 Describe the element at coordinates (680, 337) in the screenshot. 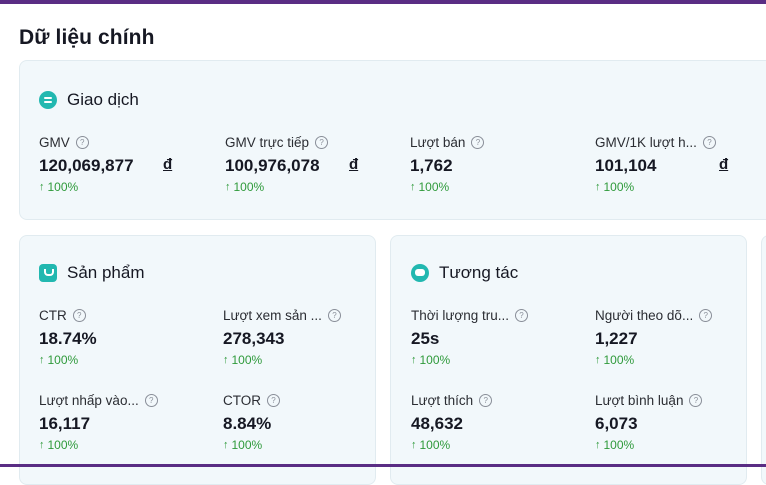

I see `metric-followers: Người theo dõ...? 1,227 ↑ 100%` at that location.